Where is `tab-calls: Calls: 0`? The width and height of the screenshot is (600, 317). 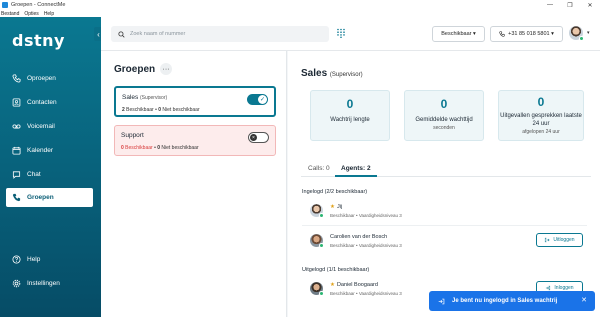
tab-calls: Calls: 0 is located at coordinates (319, 168).